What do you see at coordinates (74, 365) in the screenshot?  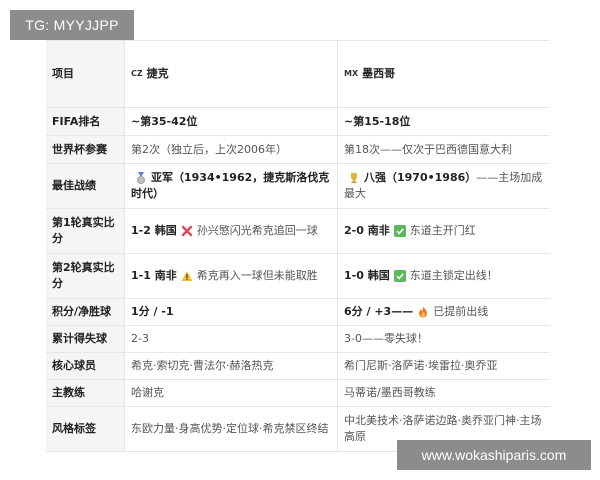 I see `row-label-text: 核心球员` at bounding box center [74, 365].